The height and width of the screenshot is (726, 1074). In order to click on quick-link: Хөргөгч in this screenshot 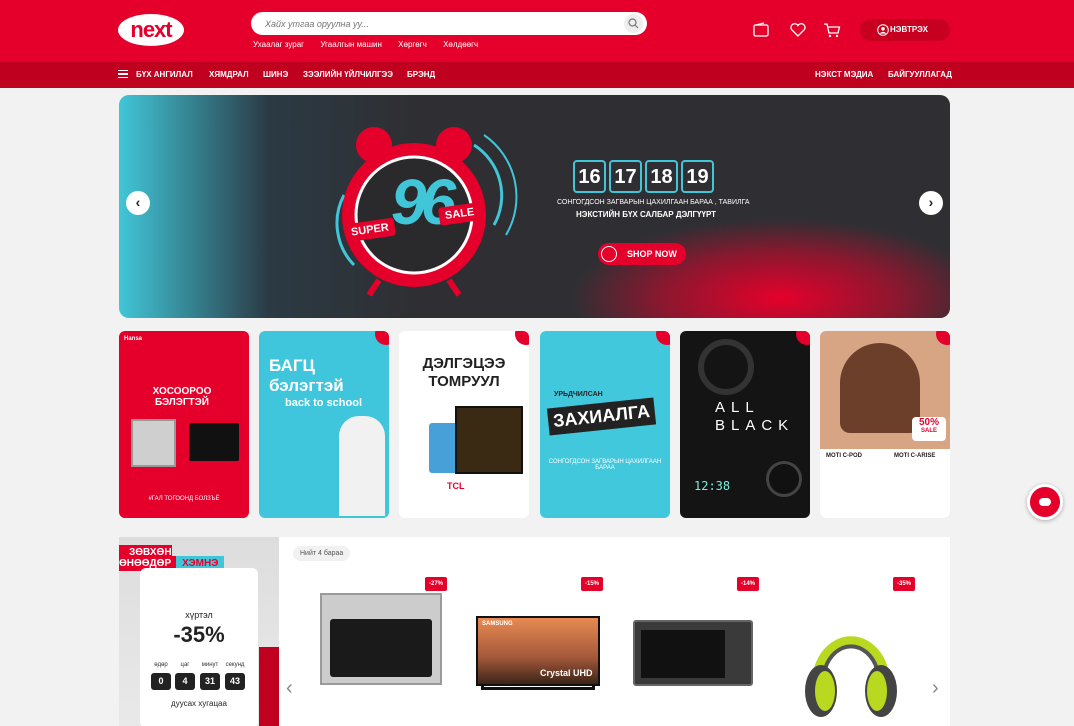, I will do `click(412, 44)`.